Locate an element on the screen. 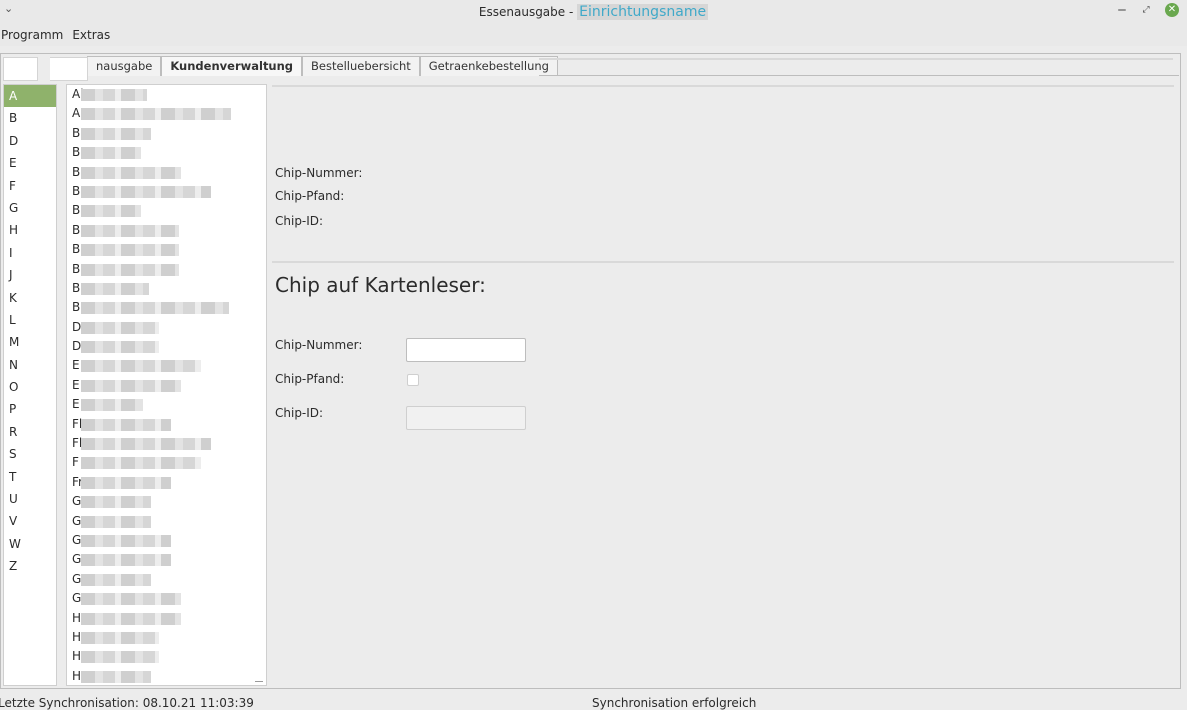 The height and width of the screenshot is (710, 1187). letter-item: M is located at coordinates (30, 342).